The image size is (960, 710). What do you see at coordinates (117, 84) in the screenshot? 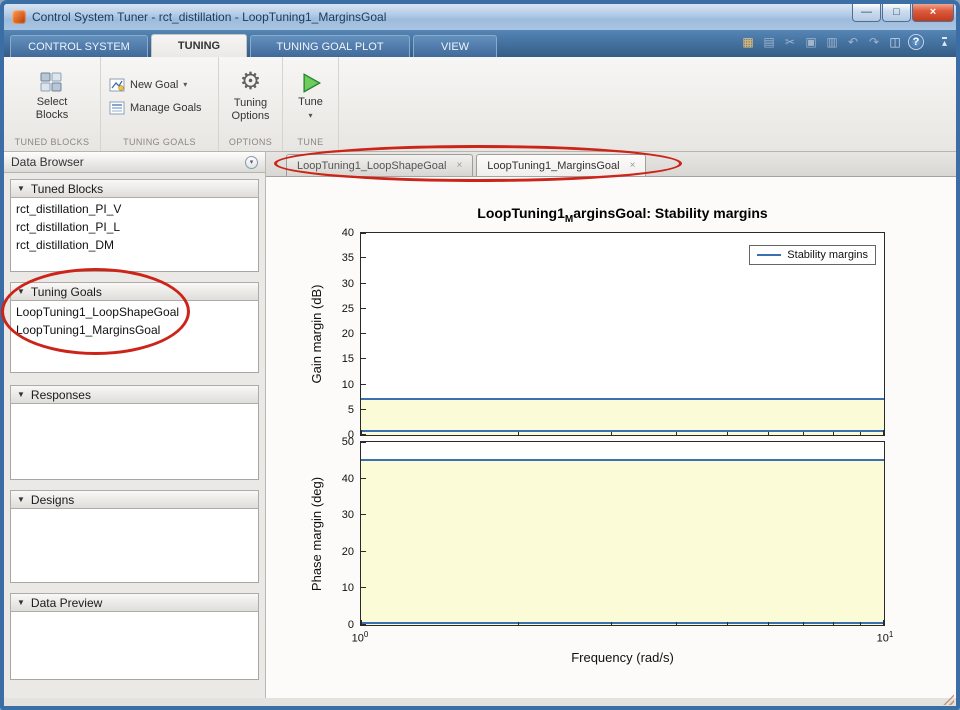
I see `new-goal-icon` at bounding box center [117, 84].